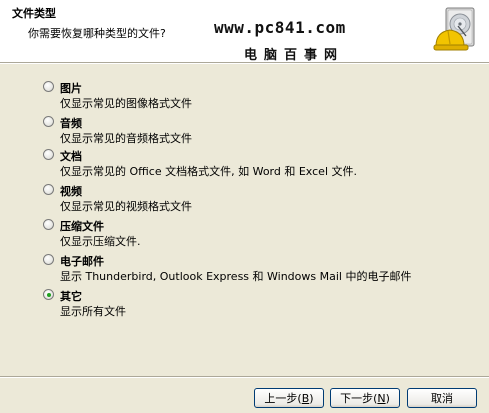 This screenshot has height=413, width=489. Describe the element at coordinates (93, 311) in the screenshot. I see `option-description: 显示所有文件` at that location.